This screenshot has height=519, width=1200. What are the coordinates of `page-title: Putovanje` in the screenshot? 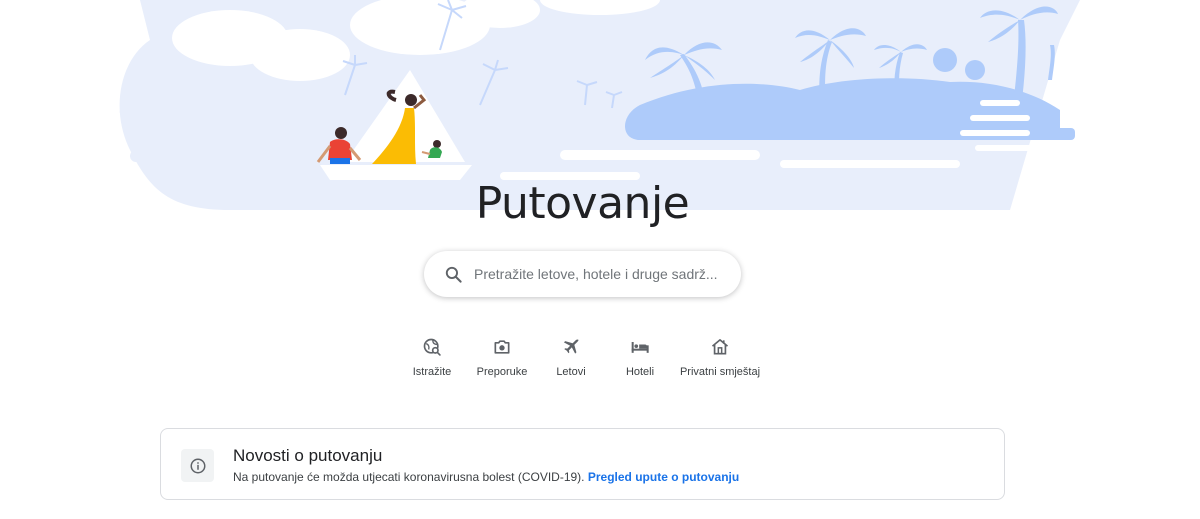 It's located at (582, 203).